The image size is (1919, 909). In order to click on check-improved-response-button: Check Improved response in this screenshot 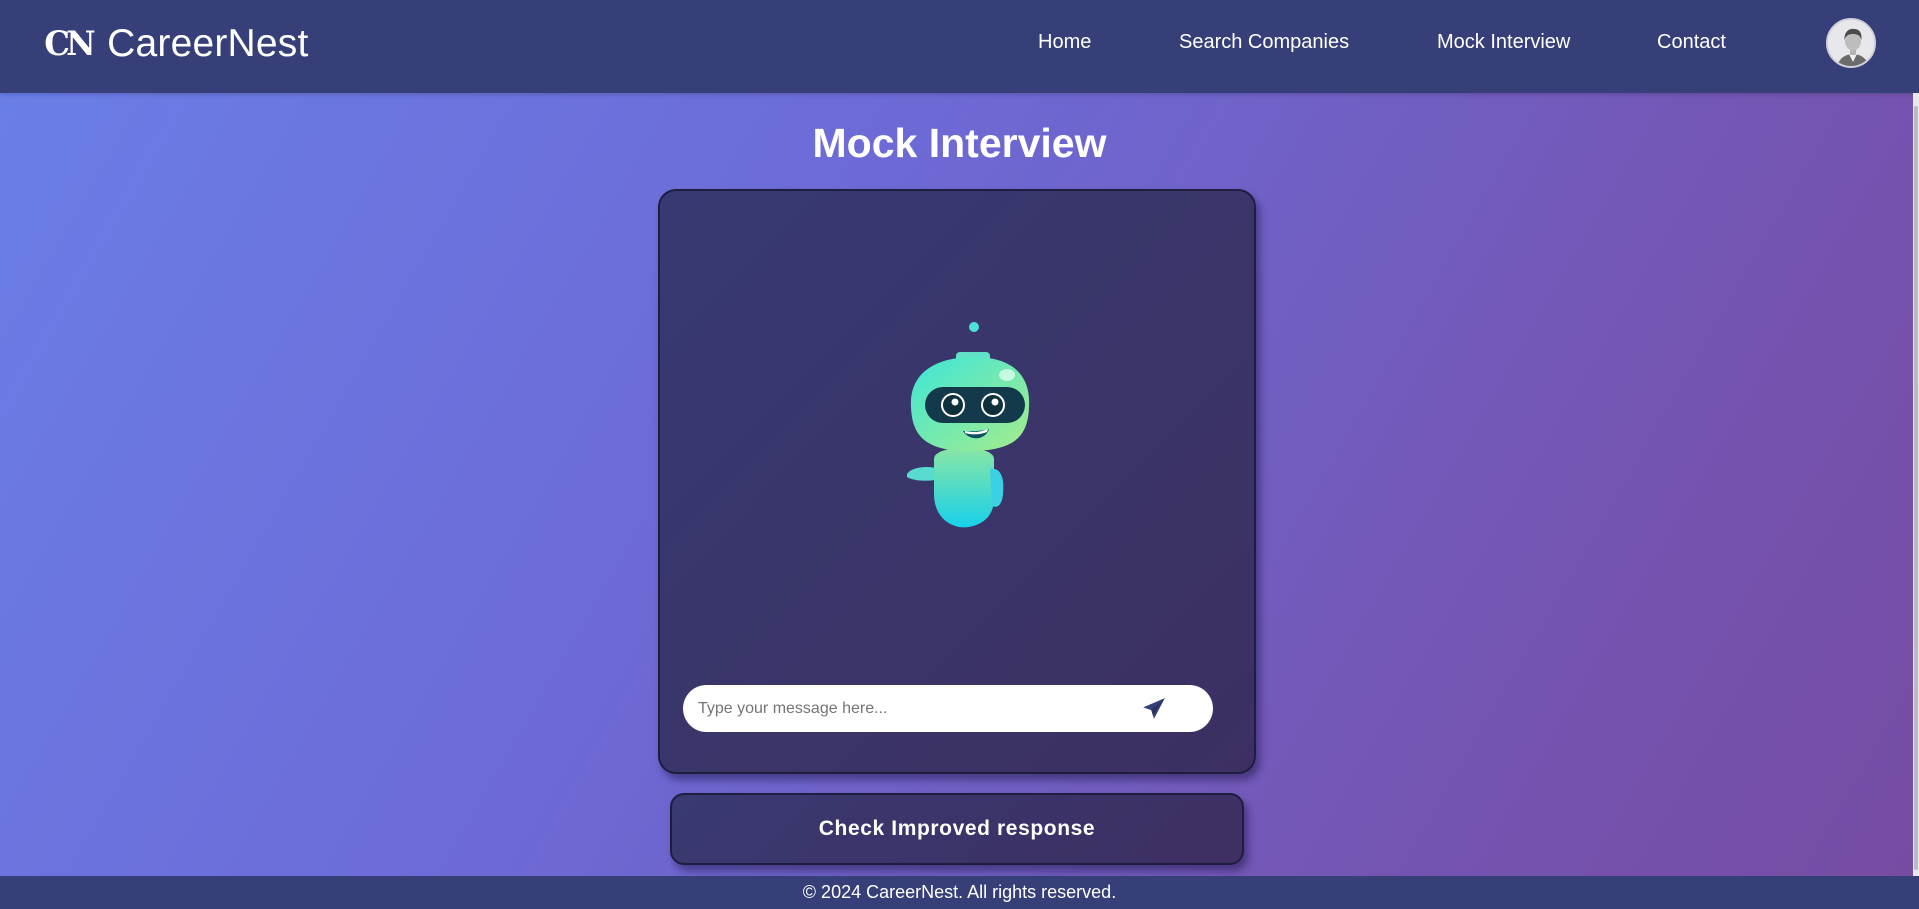, I will do `click(957, 829)`.